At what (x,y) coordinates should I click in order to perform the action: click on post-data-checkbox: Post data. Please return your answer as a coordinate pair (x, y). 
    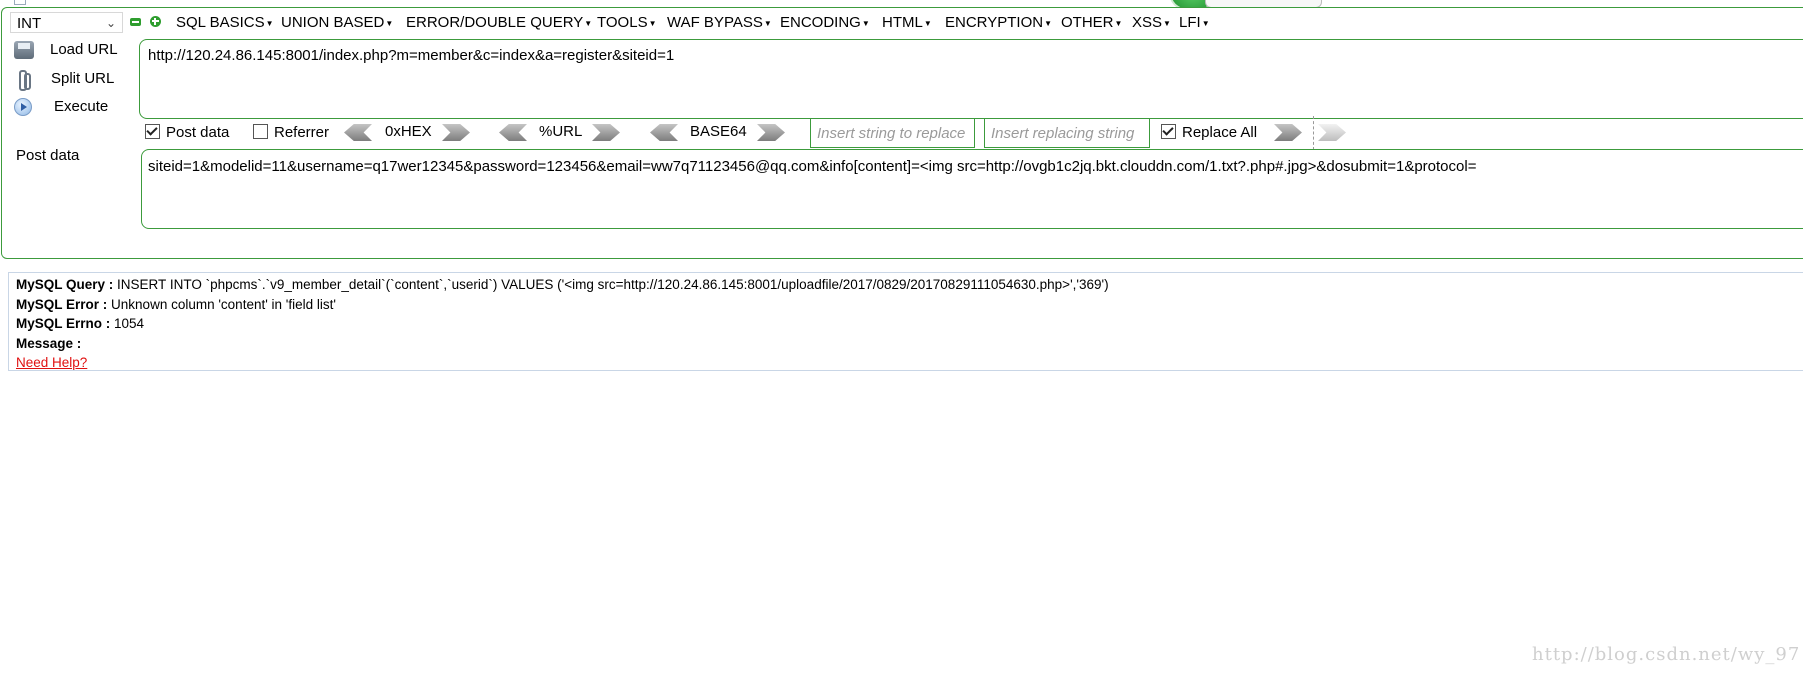
    Looking at the image, I should click on (187, 133).